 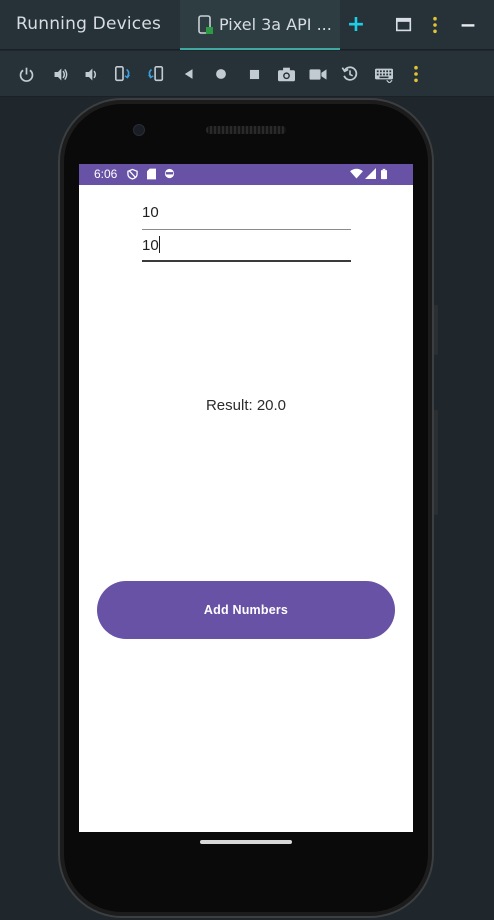 I want to click on device-toolbar, so click(x=247, y=74).